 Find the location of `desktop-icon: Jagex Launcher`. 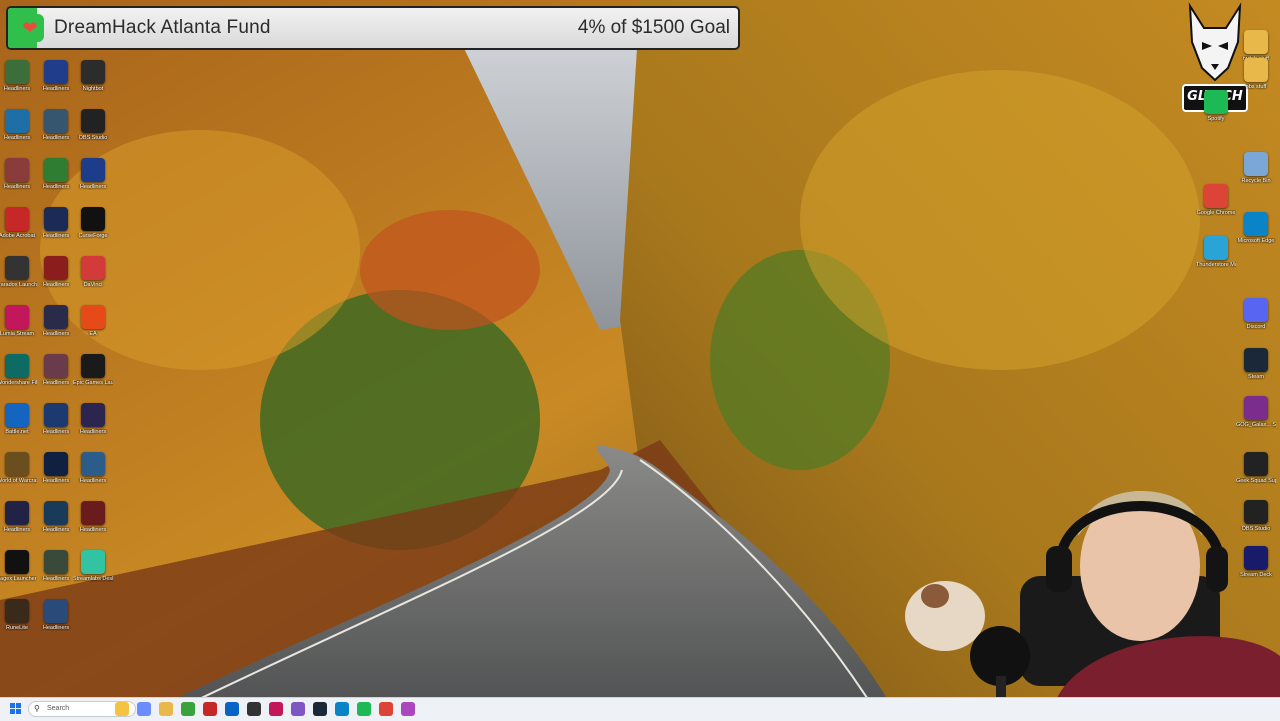

desktop-icon: Jagex Launcher is located at coordinates (18, 574).